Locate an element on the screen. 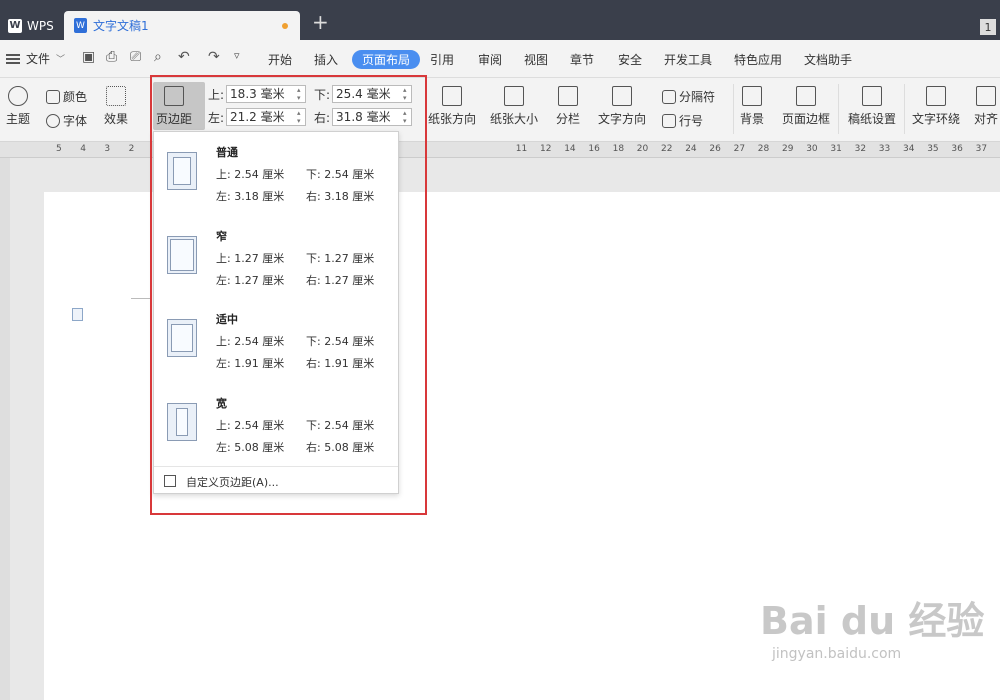 This screenshot has height=700, width=1000. effect-button: 效果 is located at coordinates (116, 106).